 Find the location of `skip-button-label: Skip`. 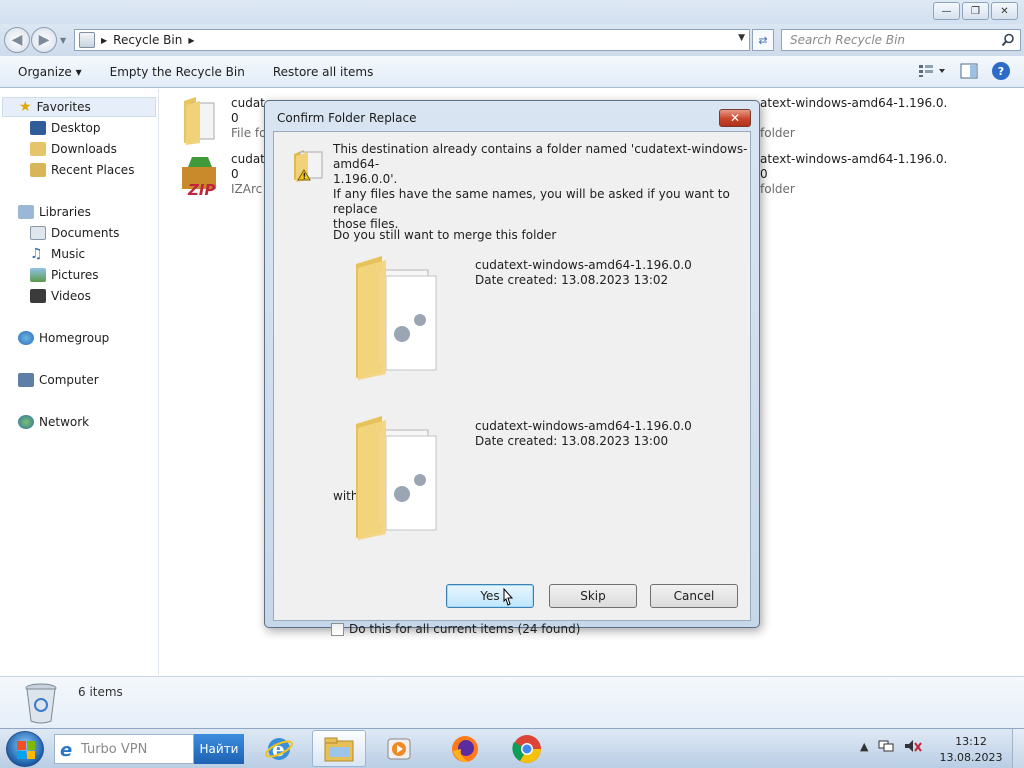

skip-button-label: Skip is located at coordinates (593, 596).